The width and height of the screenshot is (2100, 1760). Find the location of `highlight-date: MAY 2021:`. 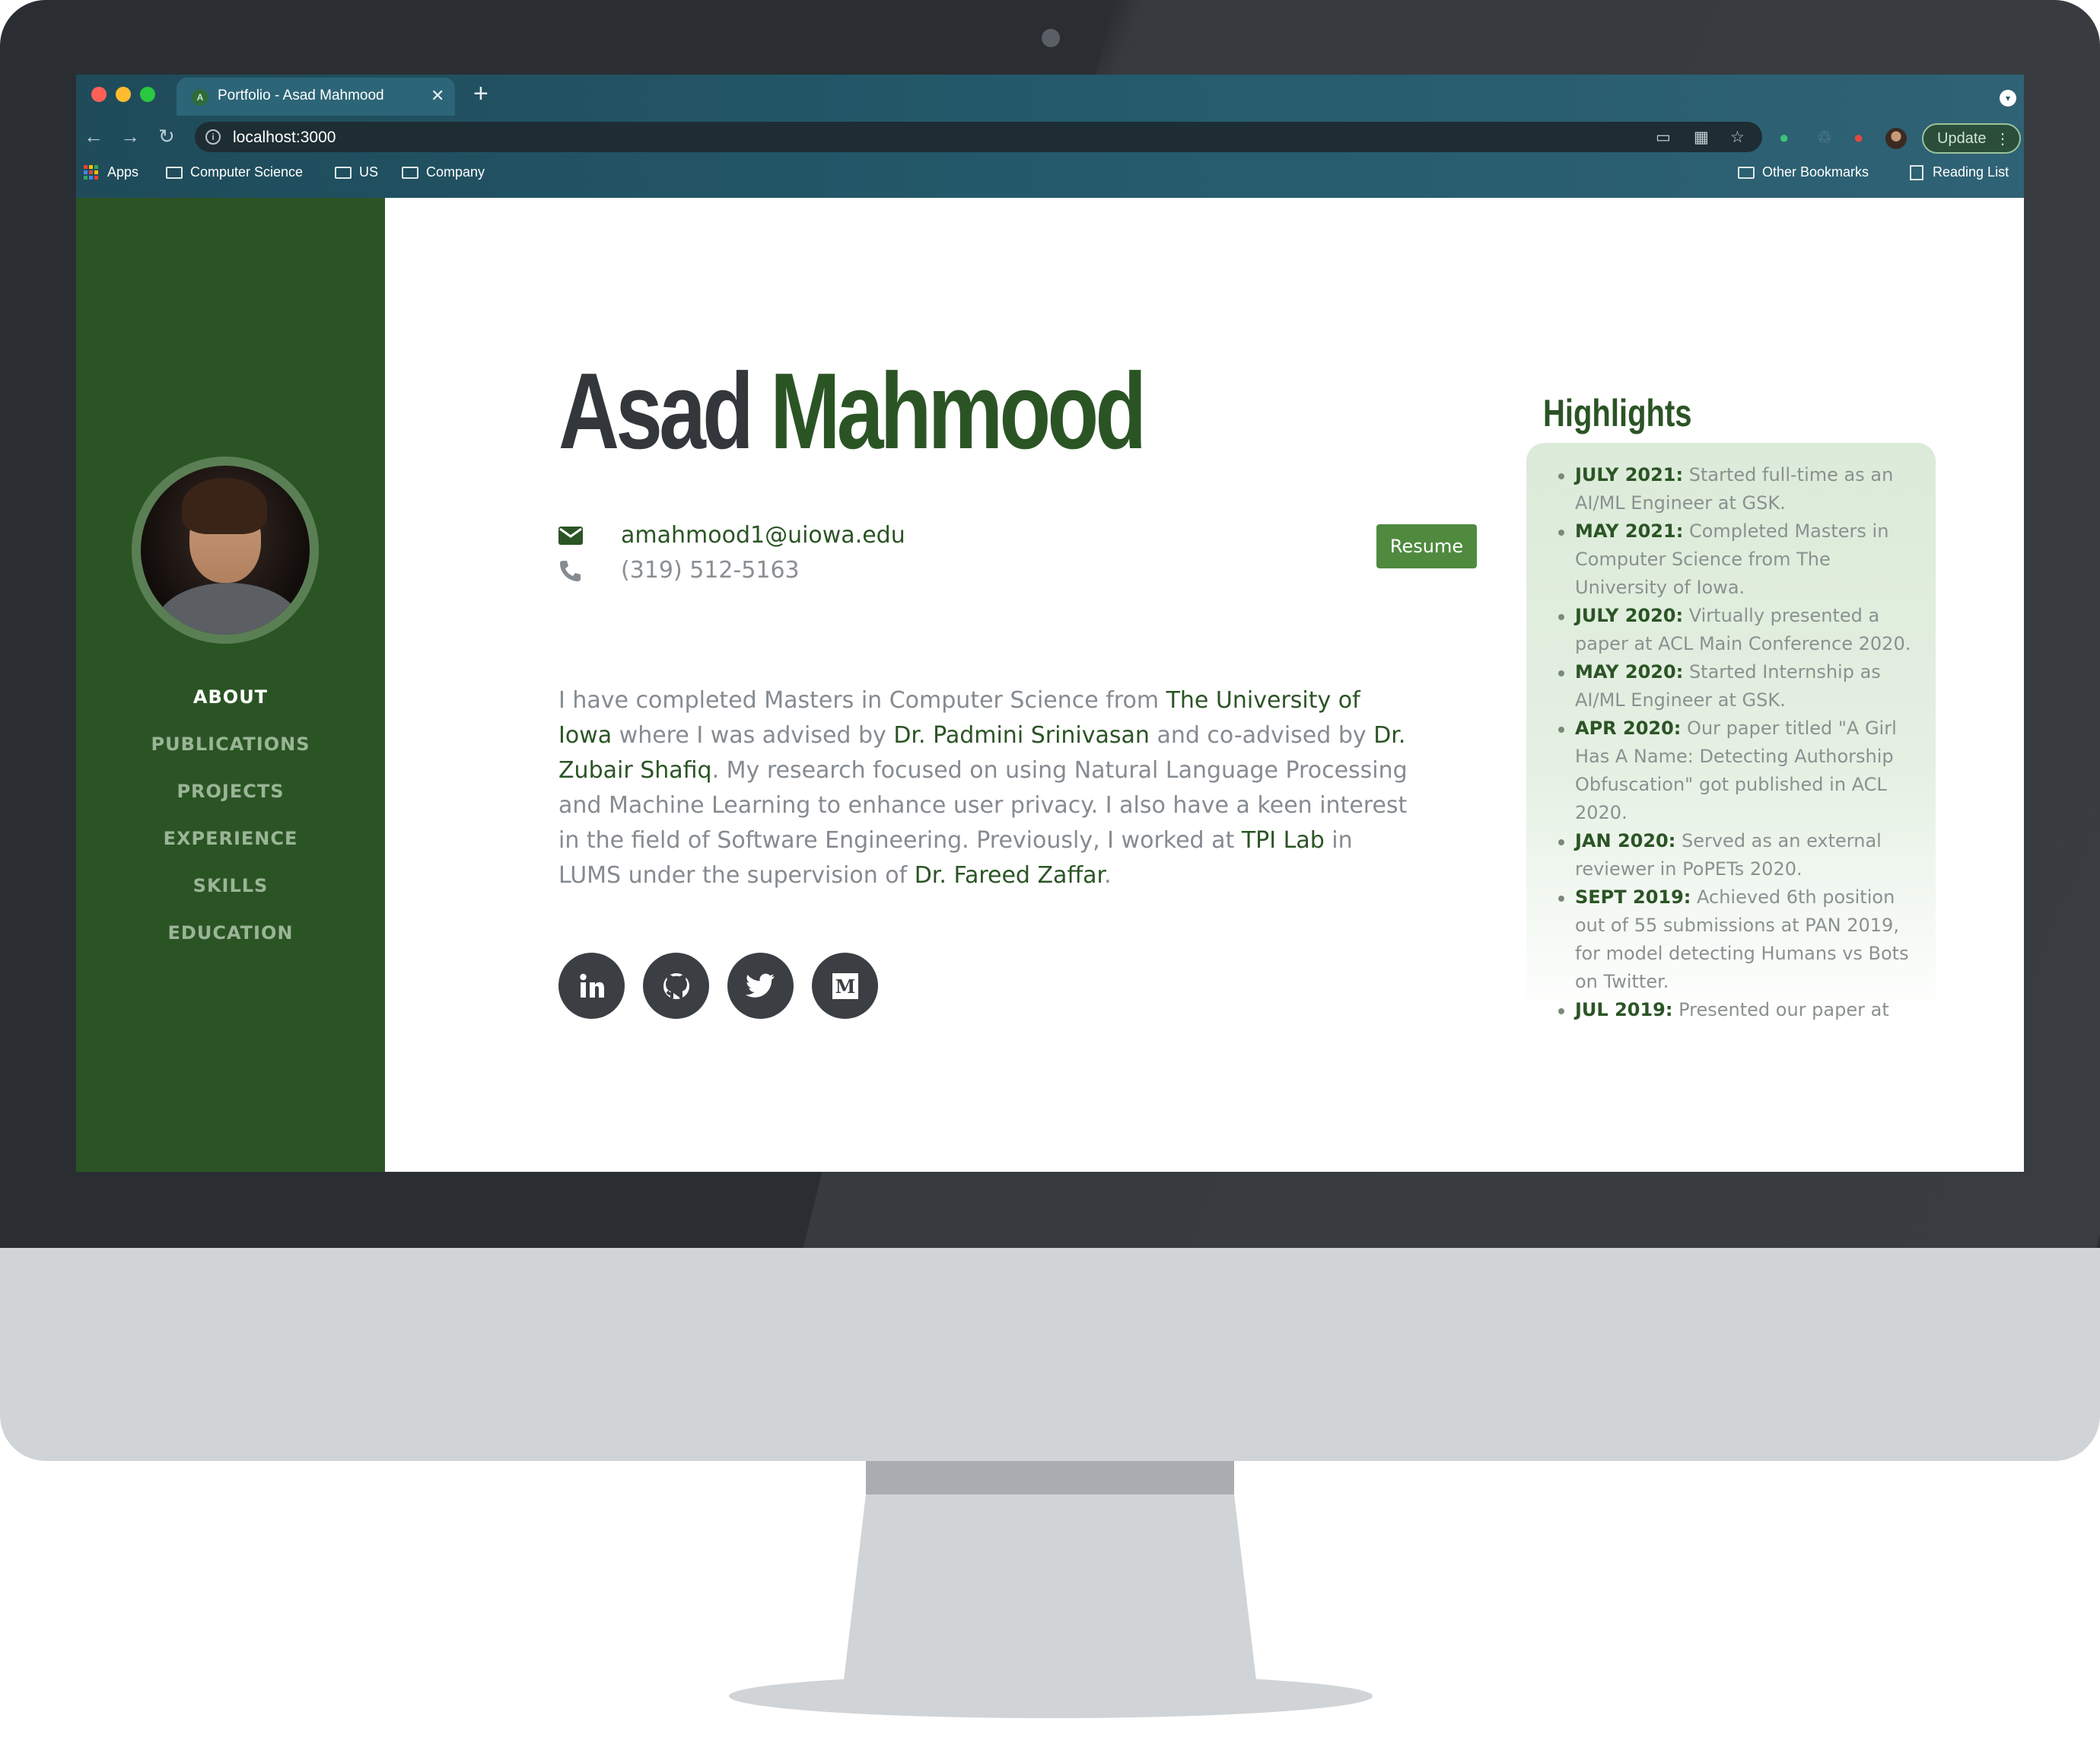

highlight-date: MAY 2021: is located at coordinates (1629, 531).